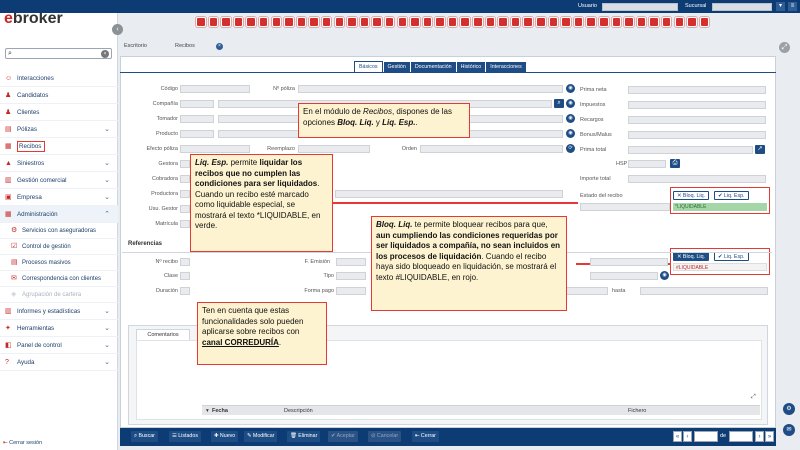 The image size is (800, 450). I want to click on codigo-field, so click(215, 89).